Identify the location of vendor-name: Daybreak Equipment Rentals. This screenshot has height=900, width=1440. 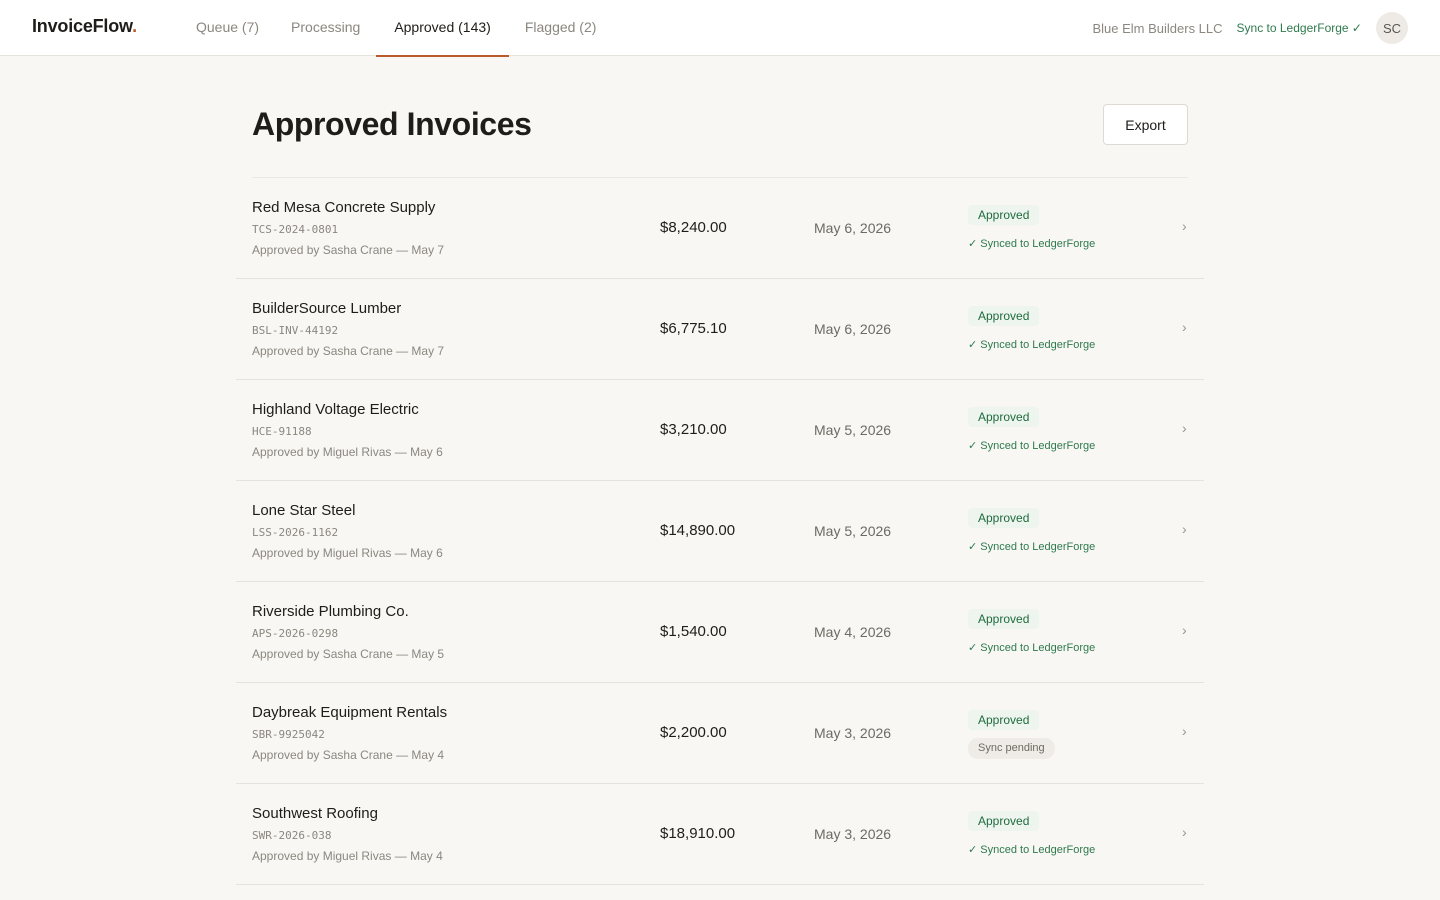
(350, 712).